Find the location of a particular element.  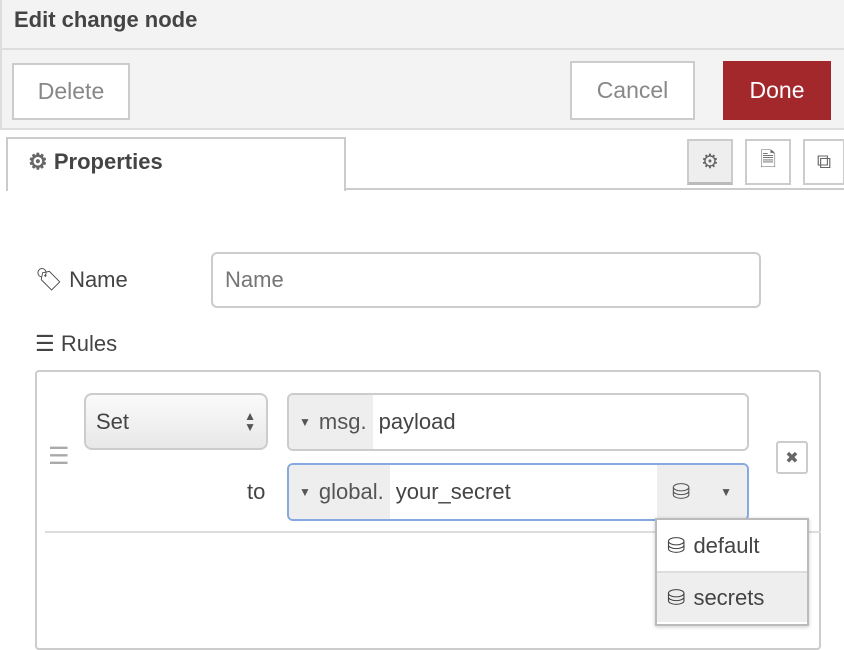

list-icon: ☰ is located at coordinates (45, 343).